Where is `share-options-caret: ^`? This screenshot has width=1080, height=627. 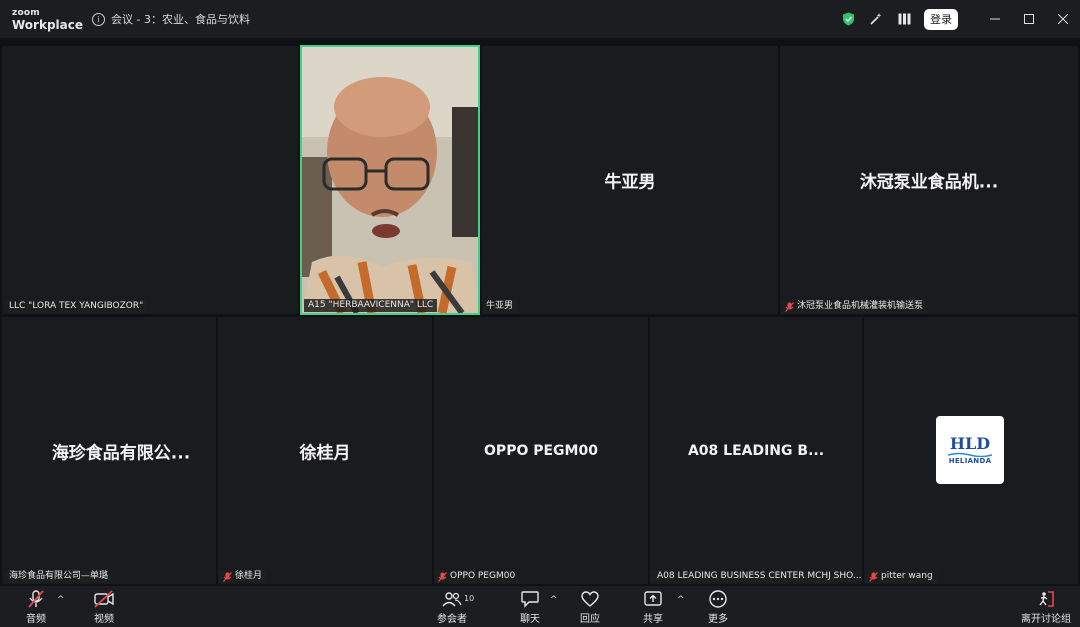
share-options-caret: ^ is located at coordinates (681, 600).